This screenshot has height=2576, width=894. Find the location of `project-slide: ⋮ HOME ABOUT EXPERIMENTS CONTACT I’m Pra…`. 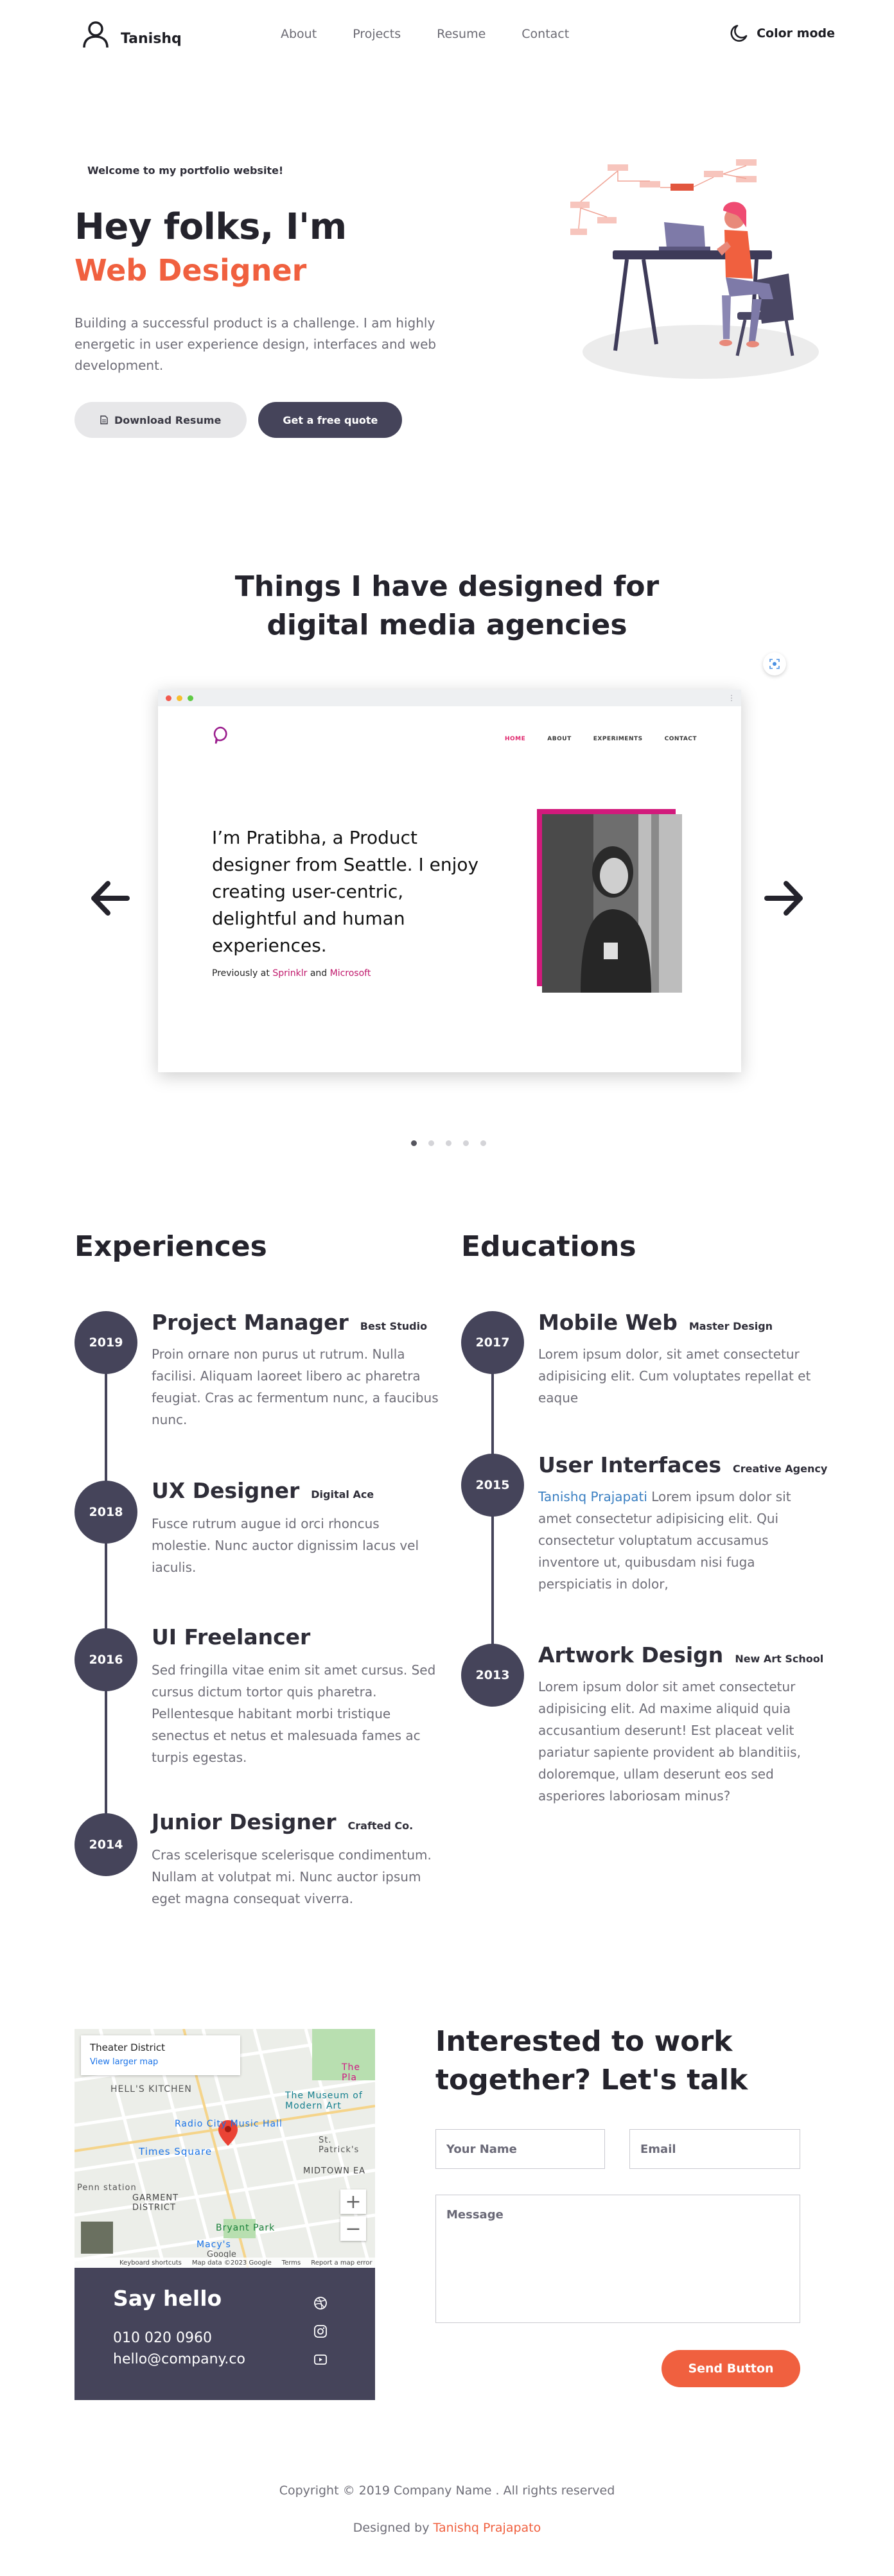

project-slide: ⋮ HOME ABOUT EXPERIMENTS CONTACT I’m Pra… is located at coordinates (449, 881).